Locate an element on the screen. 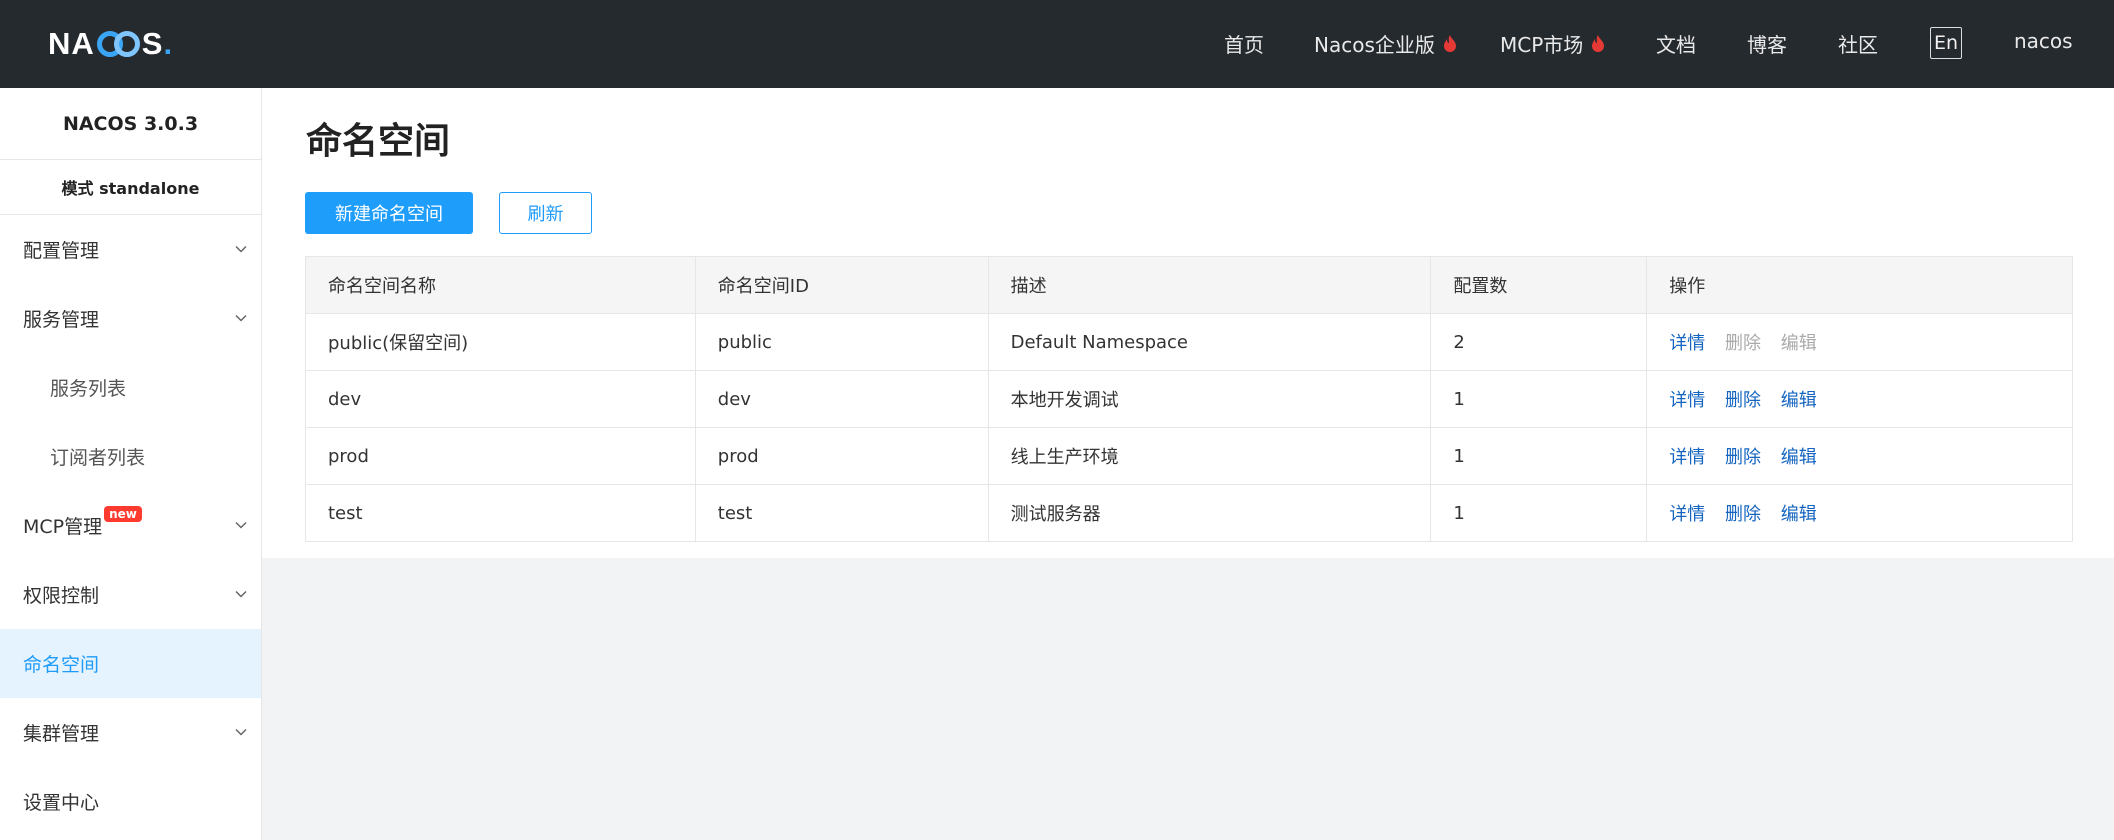  refresh-button: 刷新 is located at coordinates (545, 213).